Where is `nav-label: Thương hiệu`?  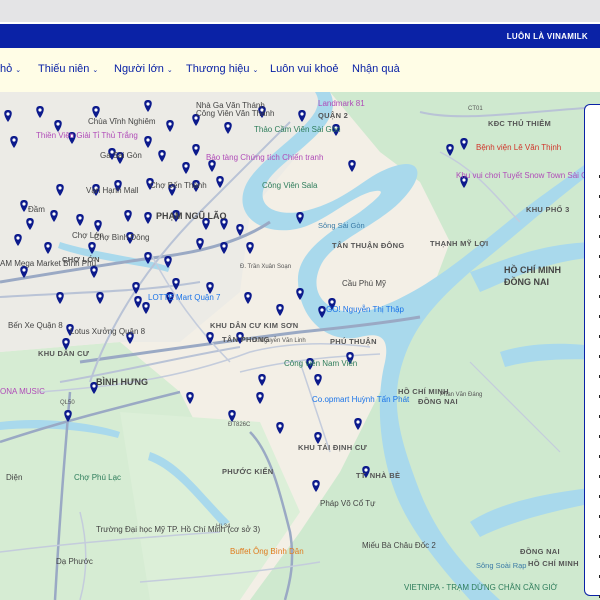
nav-label: Thương hiệu is located at coordinates (218, 69).